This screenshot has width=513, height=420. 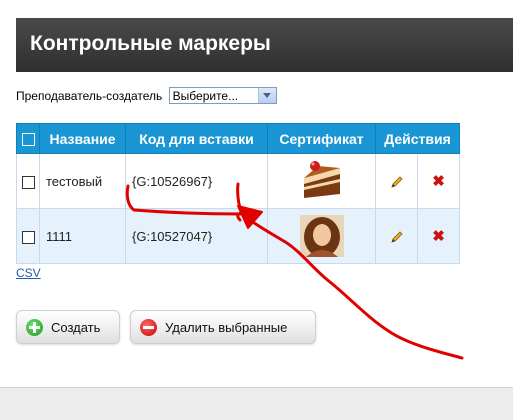 I want to click on create-button: Создать, so click(x=68, y=327).